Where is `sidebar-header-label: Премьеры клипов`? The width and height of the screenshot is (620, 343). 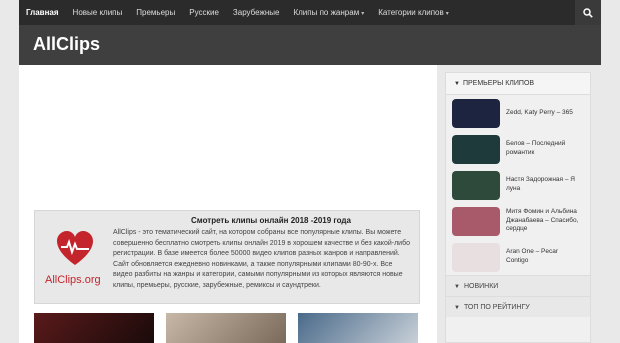
sidebar-header-label: Премьеры клипов is located at coordinates (498, 83).